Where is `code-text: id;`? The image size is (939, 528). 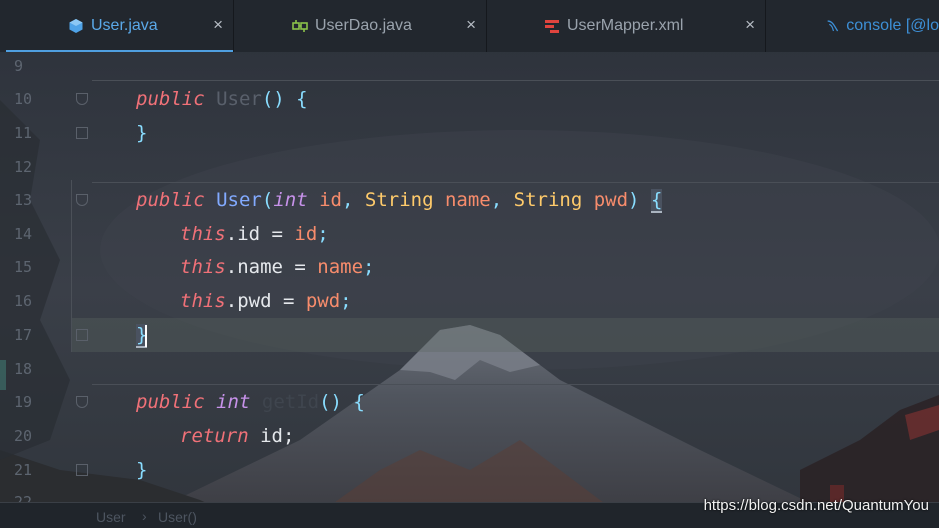
code-text: id; is located at coordinates (271, 436).